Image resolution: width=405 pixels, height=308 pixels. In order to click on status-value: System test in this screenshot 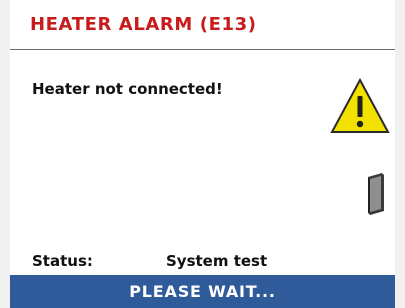, I will do `click(217, 261)`.